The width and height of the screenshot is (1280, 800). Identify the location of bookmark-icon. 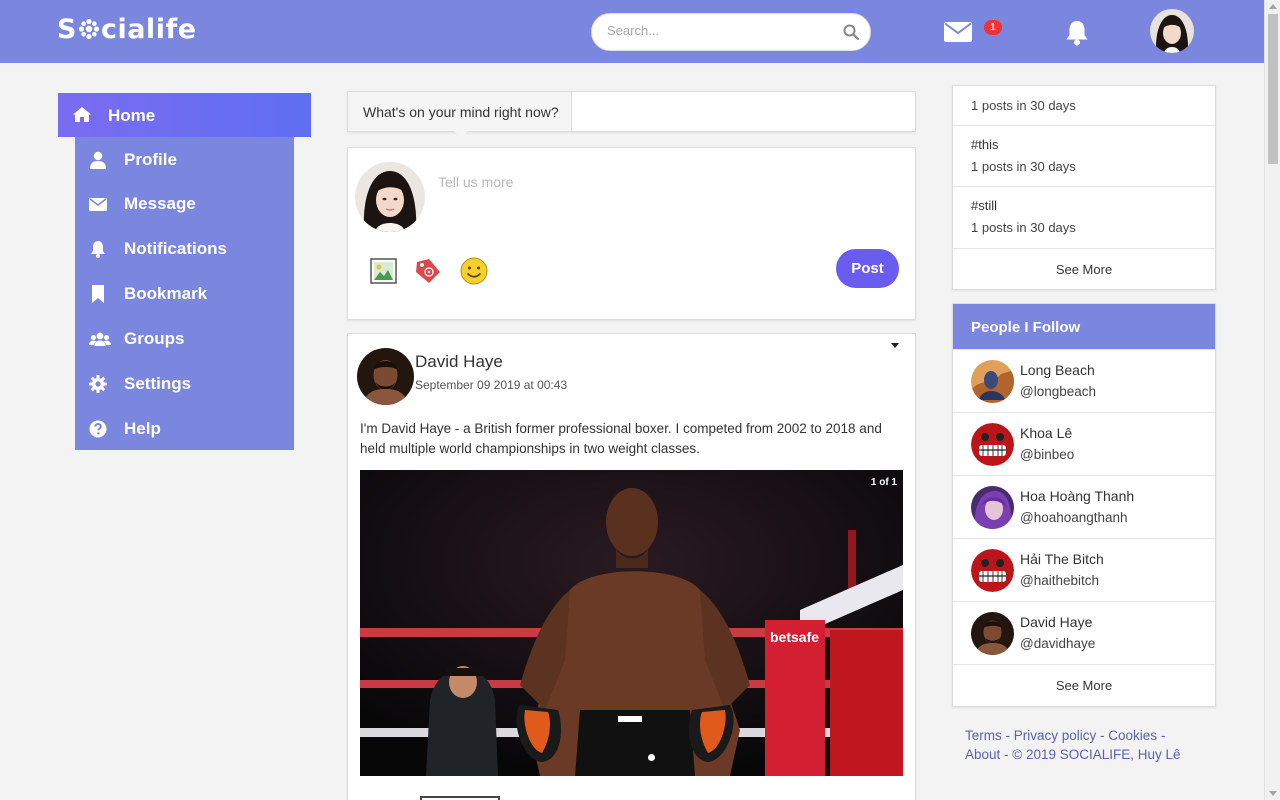
(98, 294).